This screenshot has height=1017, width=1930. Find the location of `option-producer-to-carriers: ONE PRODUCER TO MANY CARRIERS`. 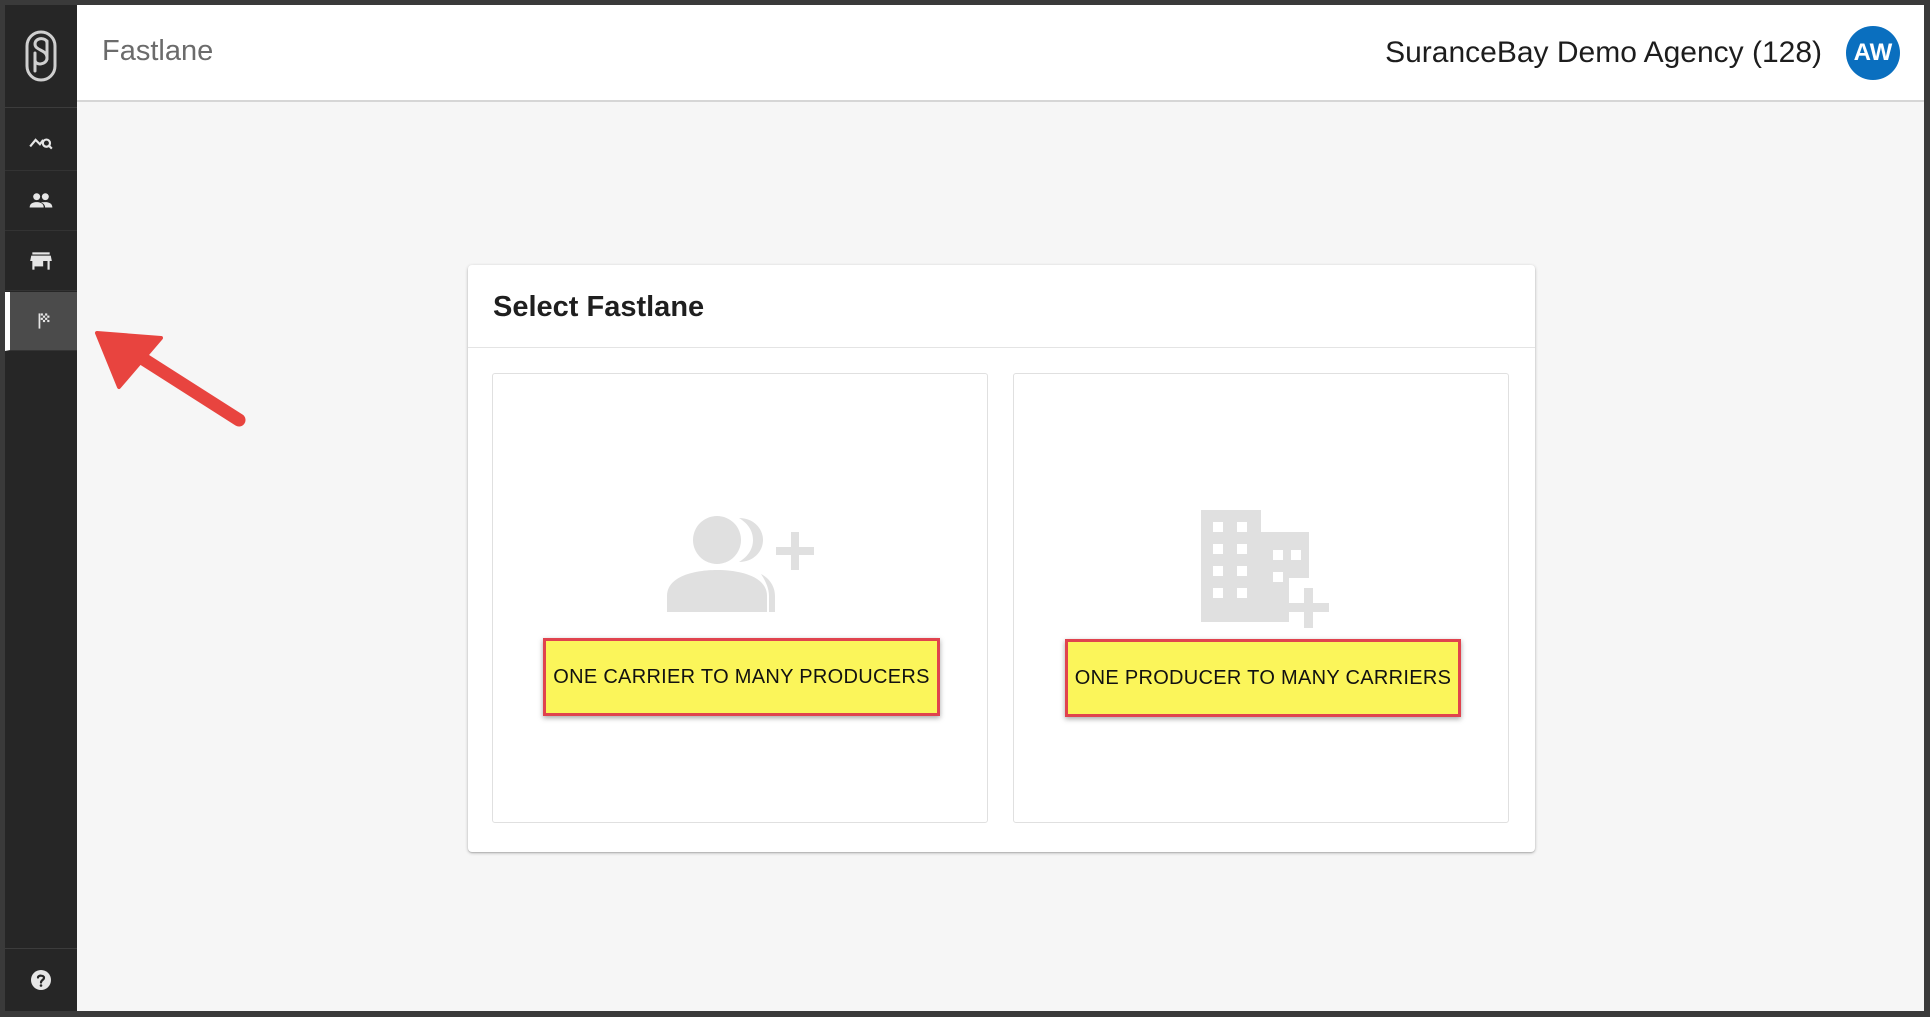

option-producer-to-carriers: ONE PRODUCER TO MANY CARRIERS is located at coordinates (1261, 598).